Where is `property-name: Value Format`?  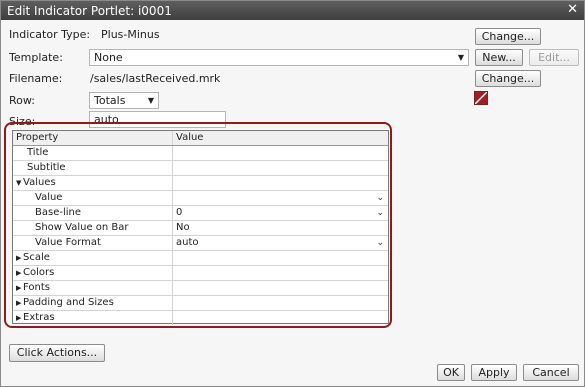
property-name: Value Format is located at coordinates (68, 242).